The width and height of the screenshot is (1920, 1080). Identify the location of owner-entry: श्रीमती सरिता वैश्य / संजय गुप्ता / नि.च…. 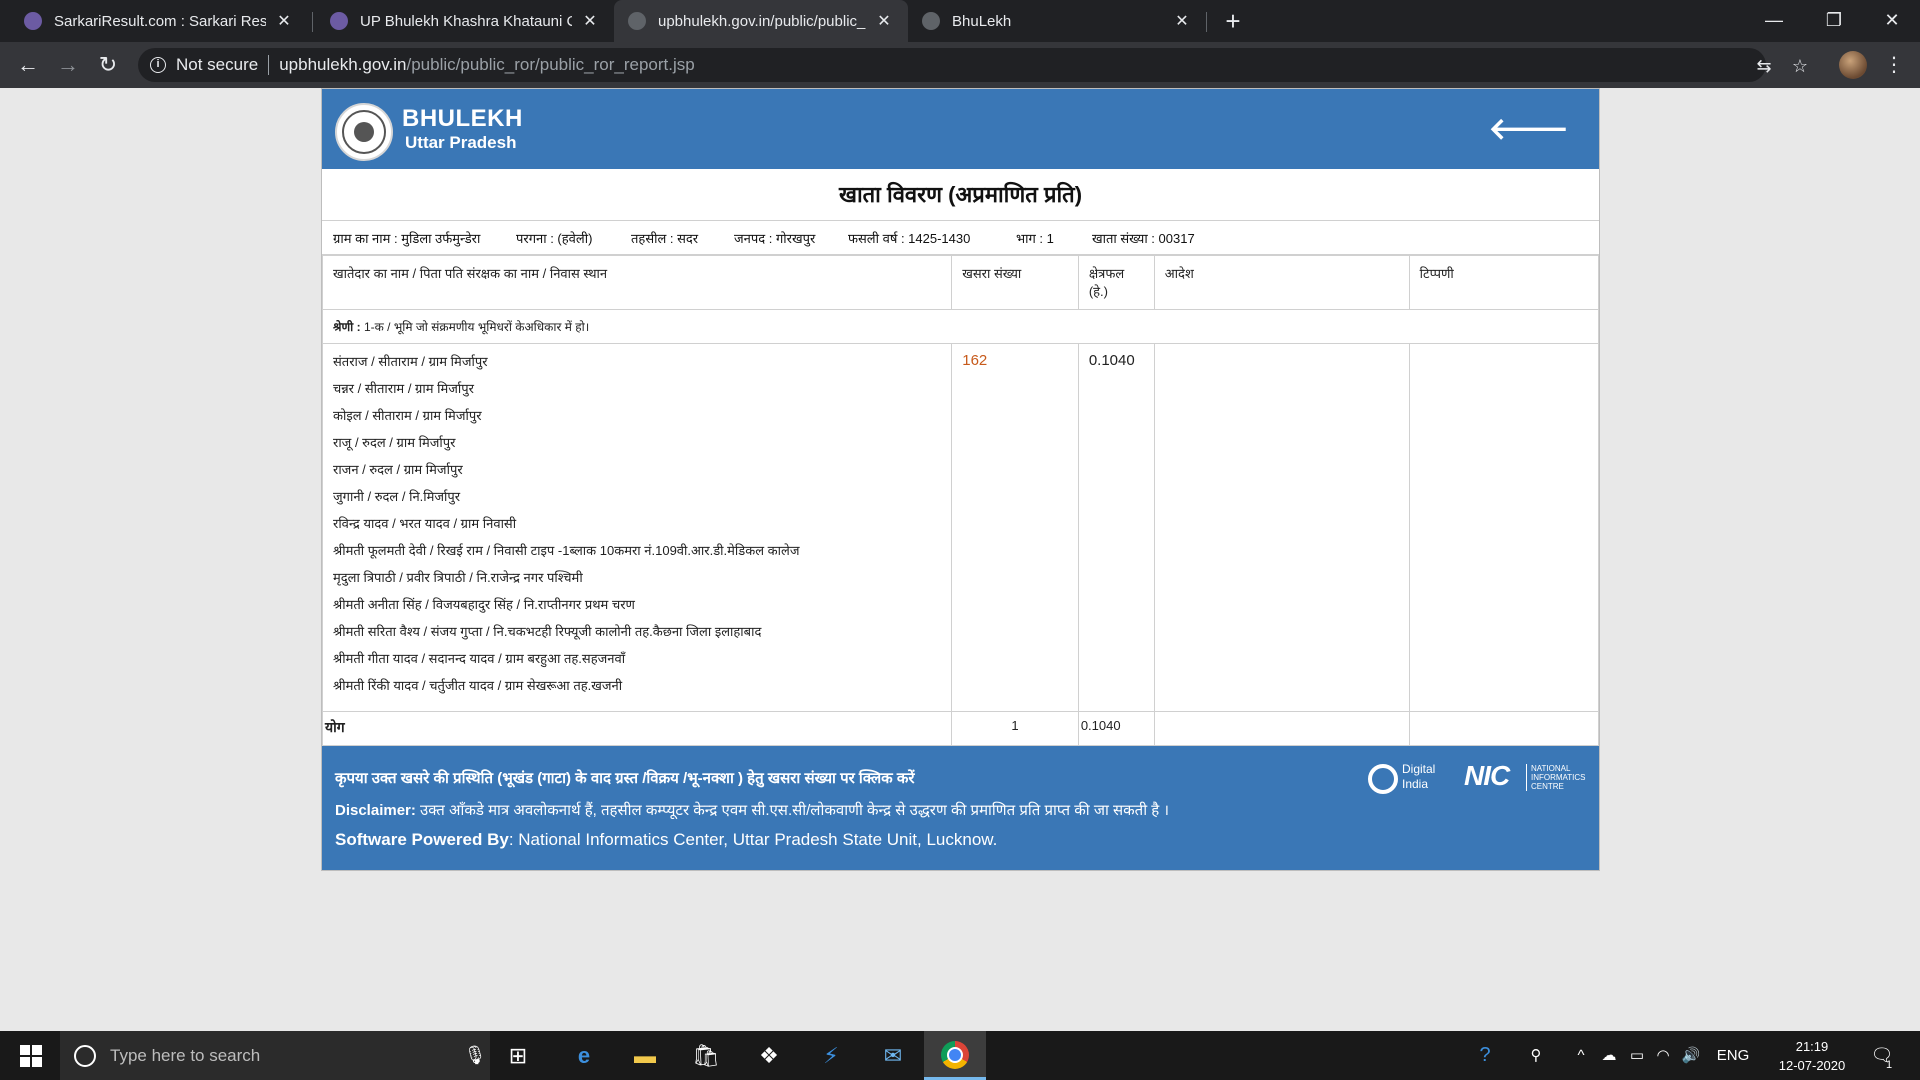
(547, 631).